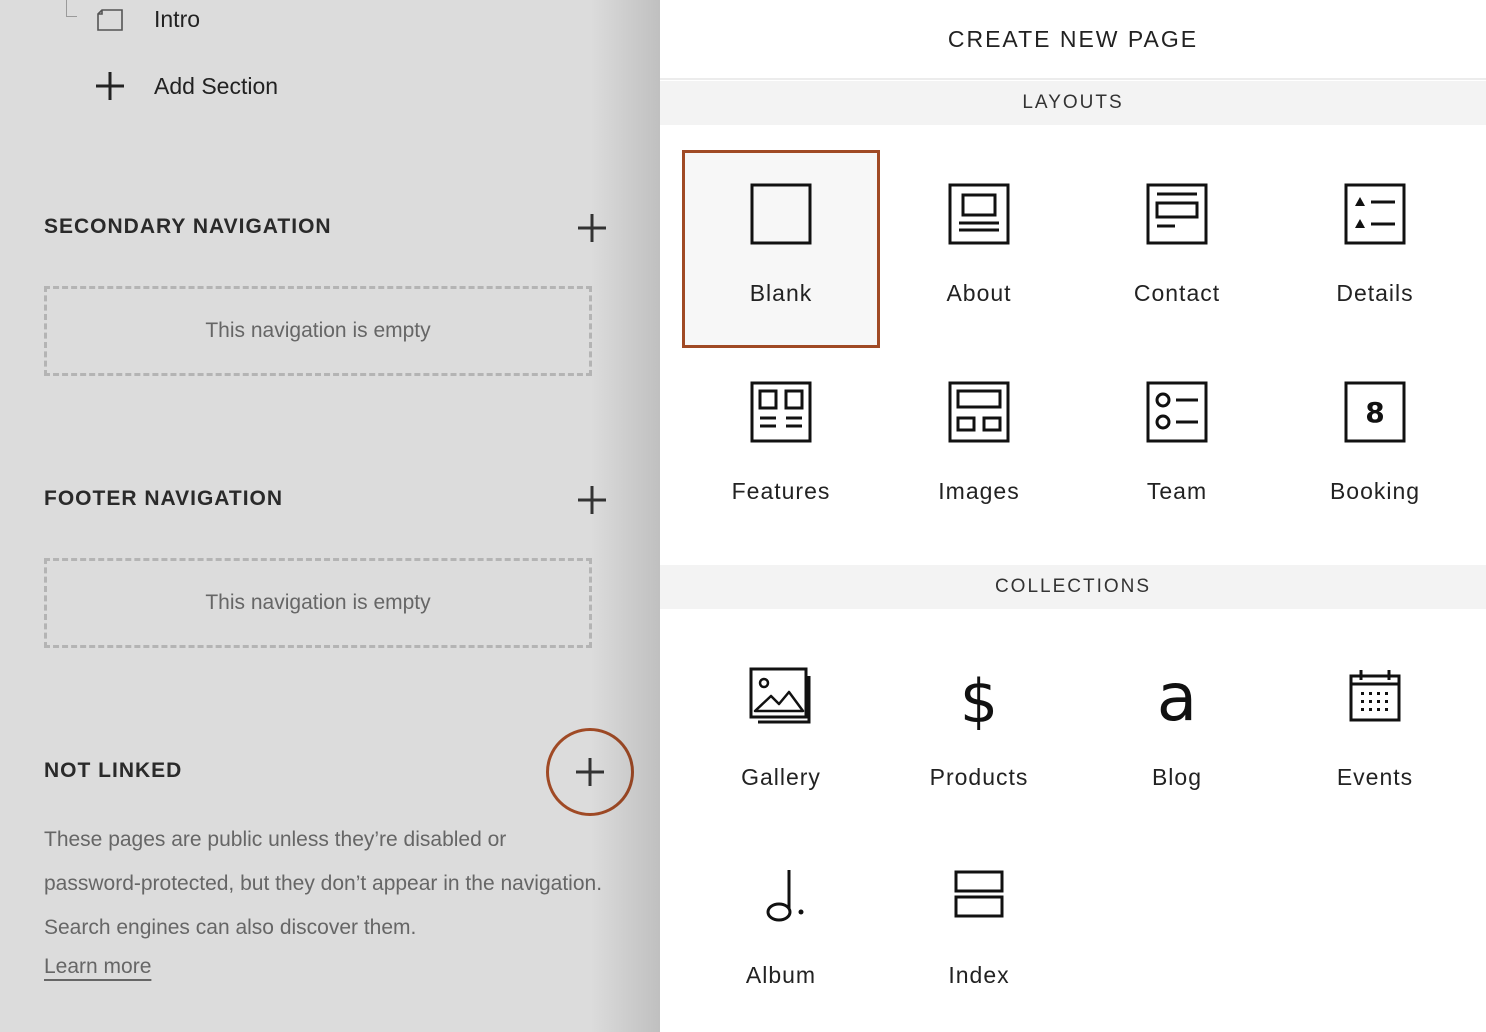 This screenshot has height=1032, width=1486. I want to click on footer-nav-empty-state: This navigation is empty, so click(318, 603).